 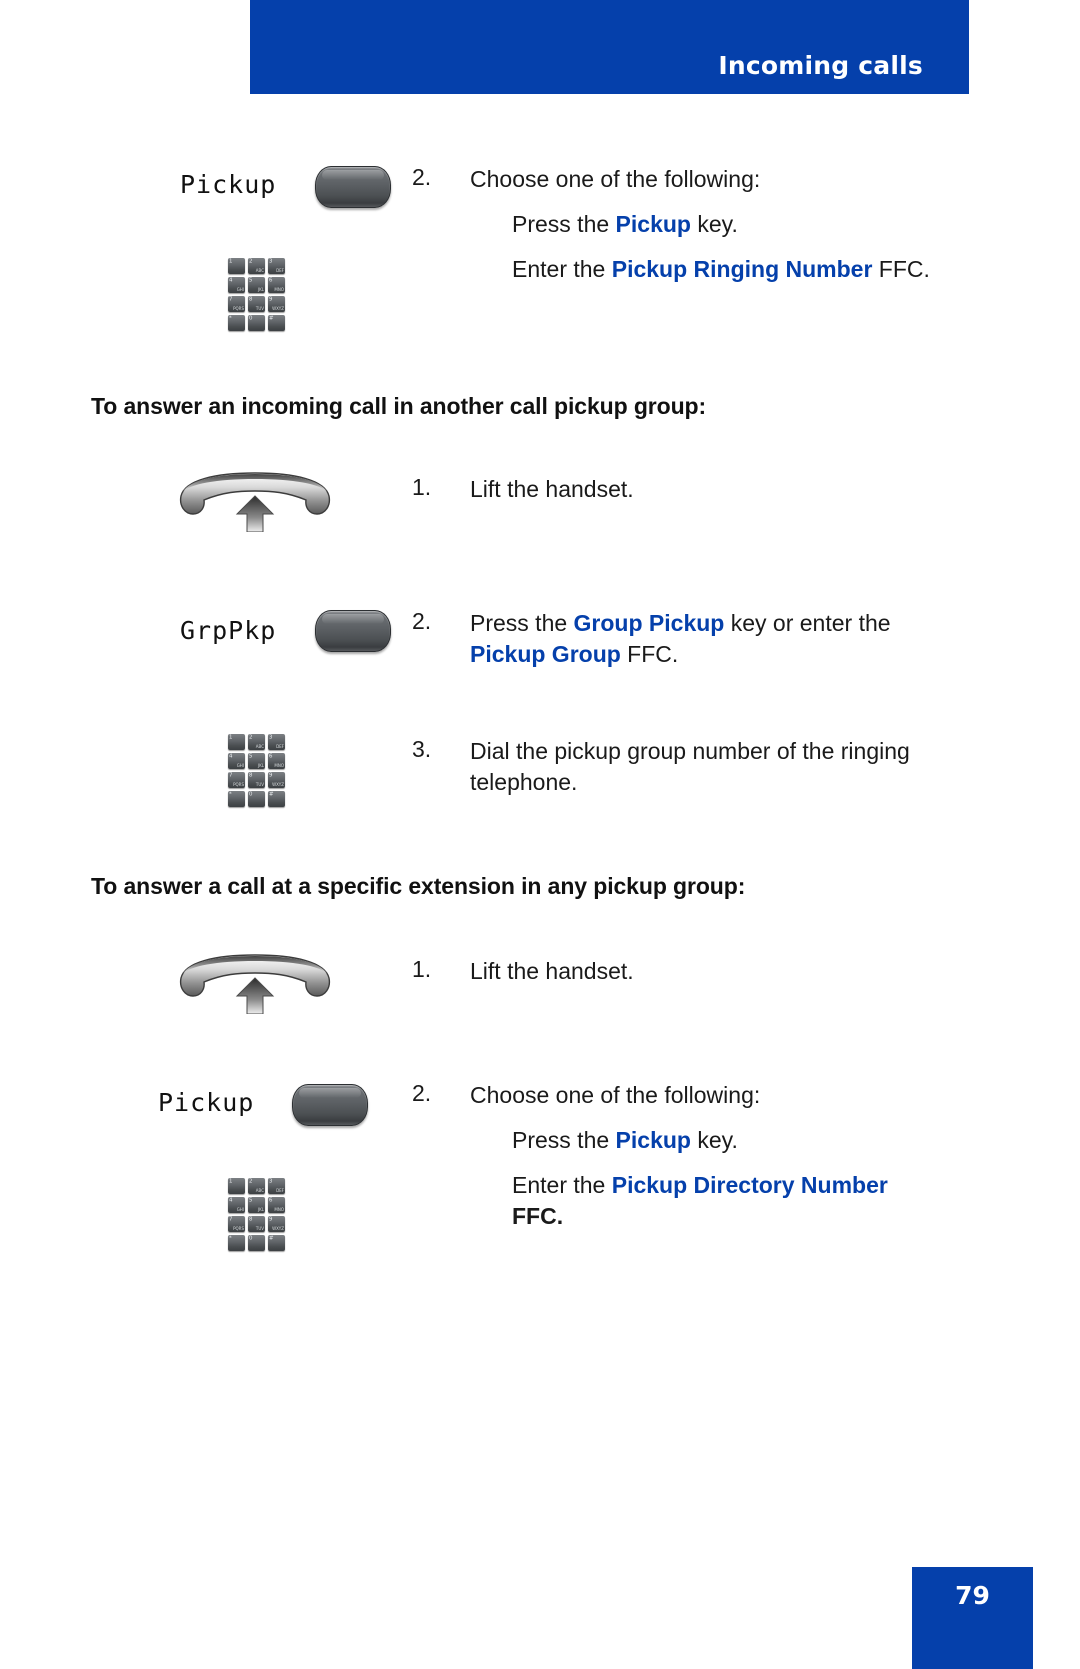 What do you see at coordinates (722, 1201) in the screenshot?
I see `step-option-2: Enter the Pickup Directory Number FFC.` at bounding box center [722, 1201].